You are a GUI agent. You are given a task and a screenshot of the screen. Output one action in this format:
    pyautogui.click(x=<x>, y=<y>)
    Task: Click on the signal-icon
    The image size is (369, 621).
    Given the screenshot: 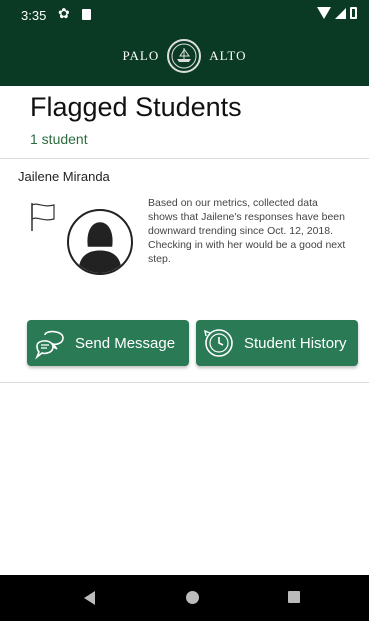 What is the action you would take?
    pyautogui.click(x=340, y=13)
    